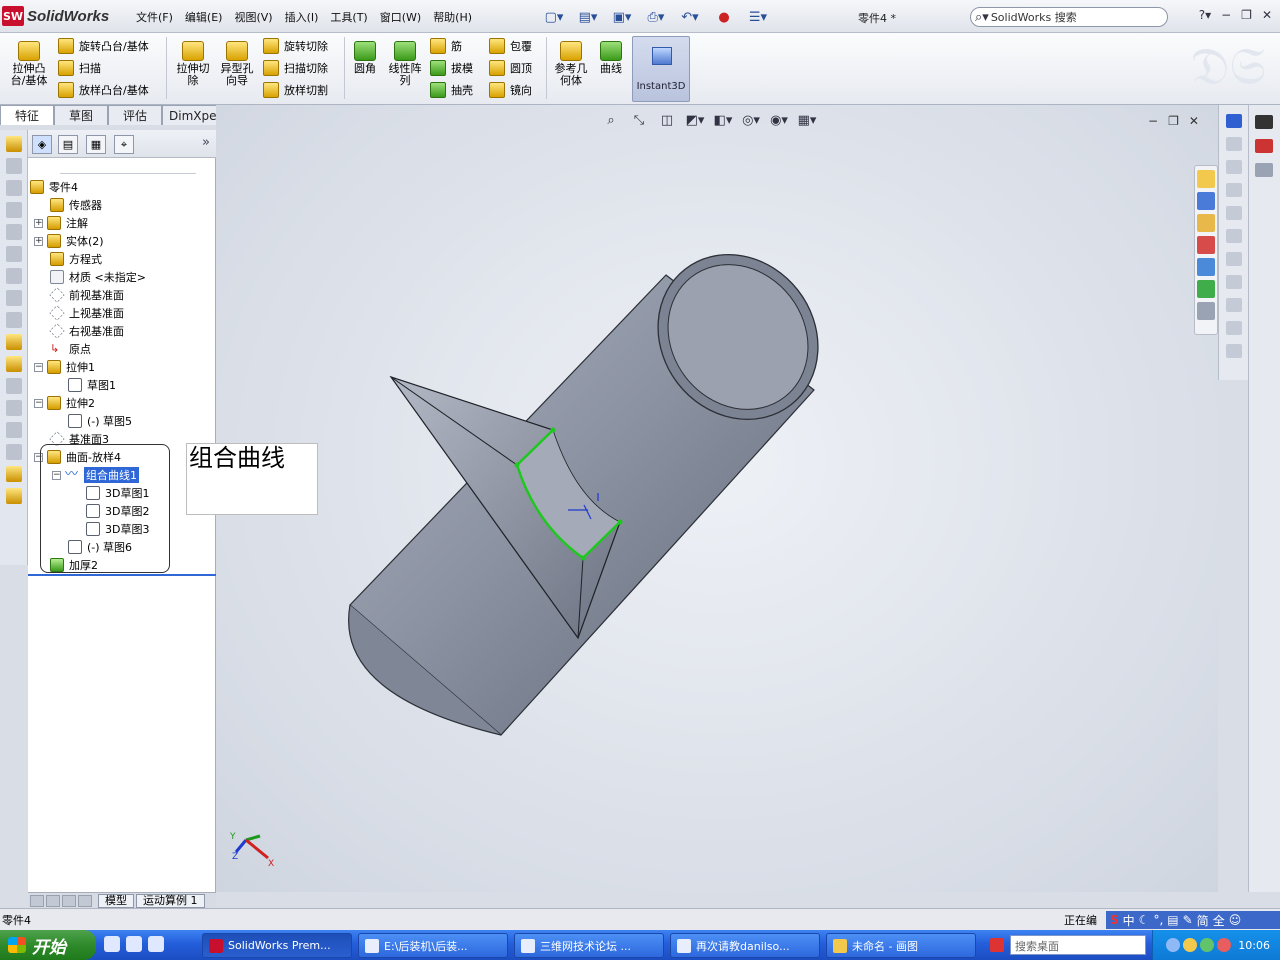 This screenshot has height=960, width=1280. I want to click on tree-item: − 拉伸2, so click(64, 403).